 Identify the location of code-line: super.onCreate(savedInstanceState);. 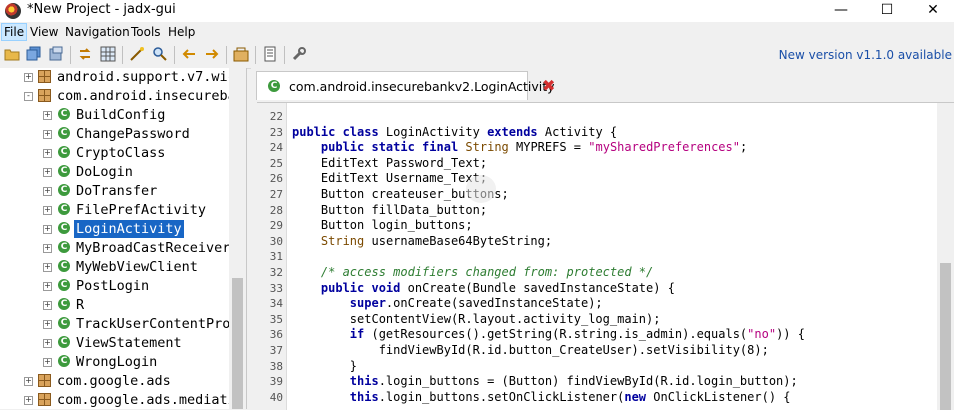
(476, 303).